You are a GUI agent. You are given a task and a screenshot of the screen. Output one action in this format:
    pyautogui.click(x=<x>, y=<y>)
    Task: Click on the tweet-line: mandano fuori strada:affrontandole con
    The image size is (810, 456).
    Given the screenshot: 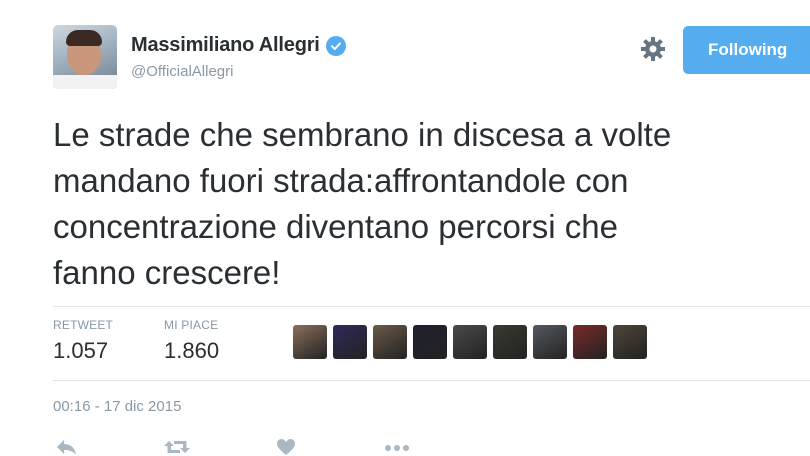 What is the action you would take?
    pyautogui.click(x=341, y=180)
    